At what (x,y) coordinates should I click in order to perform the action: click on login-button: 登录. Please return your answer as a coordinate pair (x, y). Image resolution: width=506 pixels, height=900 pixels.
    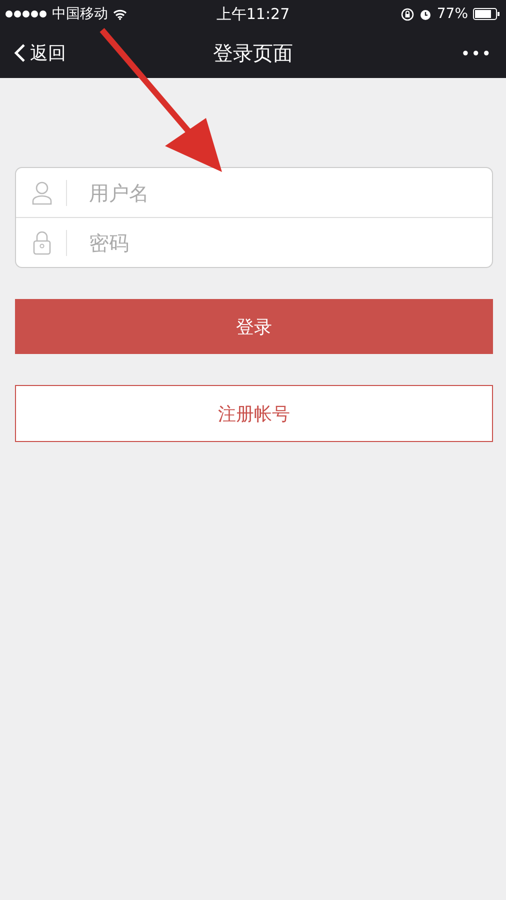
    Looking at the image, I should click on (254, 326).